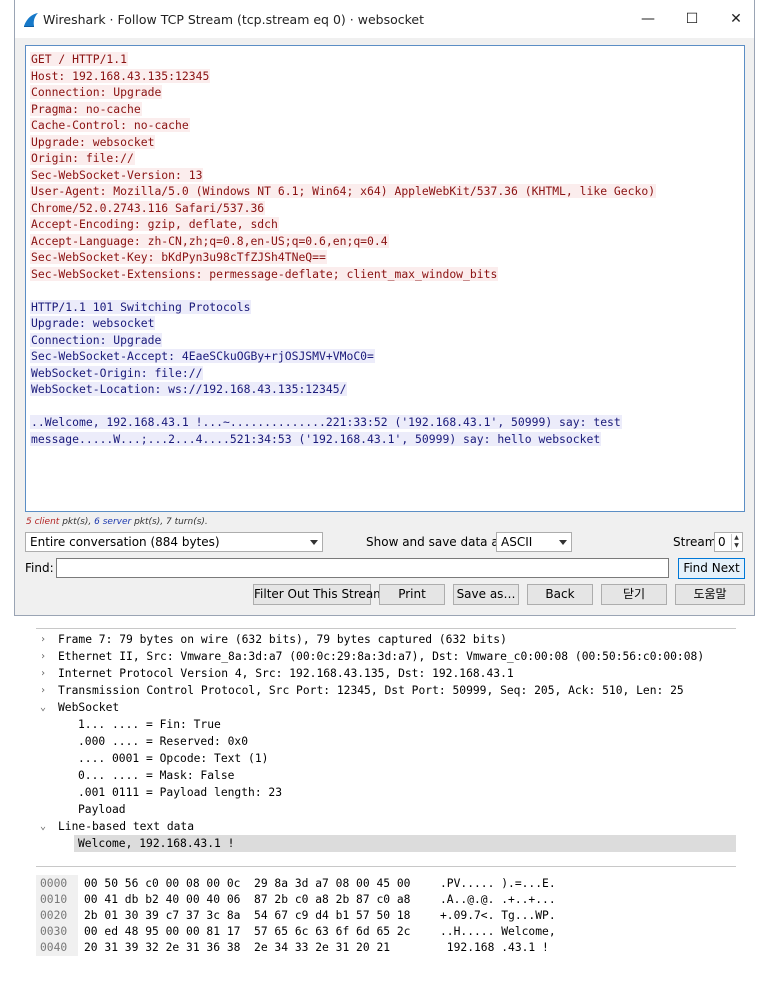 This screenshot has width=767, height=983. I want to click on close-window-button: ✕, so click(736, 19).